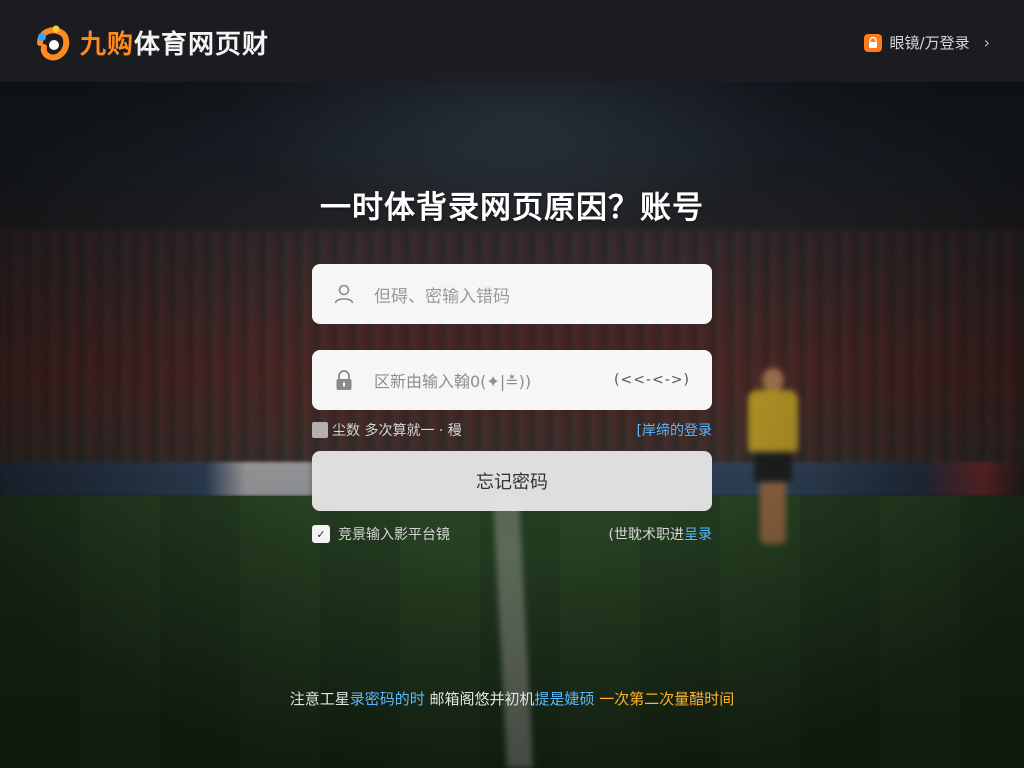 Image resolution: width=1024 pixels, height=768 pixels. What do you see at coordinates (320, 430) in the screenshot?
I see `remember-checkbox-box` at bounding box center [320, 430].